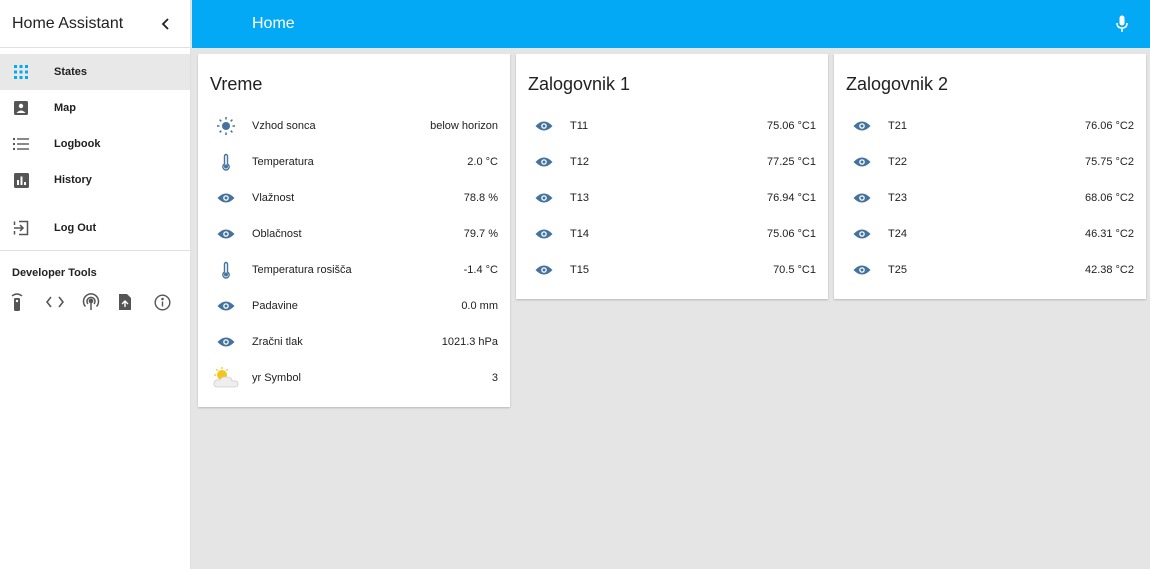 Image resolution: width=1150 pixels, height=569 pixels. Describe the element at coordinates (354, 162) in the screenshot. I see `entity-row: Temperatura 2.0 °C` at that location.